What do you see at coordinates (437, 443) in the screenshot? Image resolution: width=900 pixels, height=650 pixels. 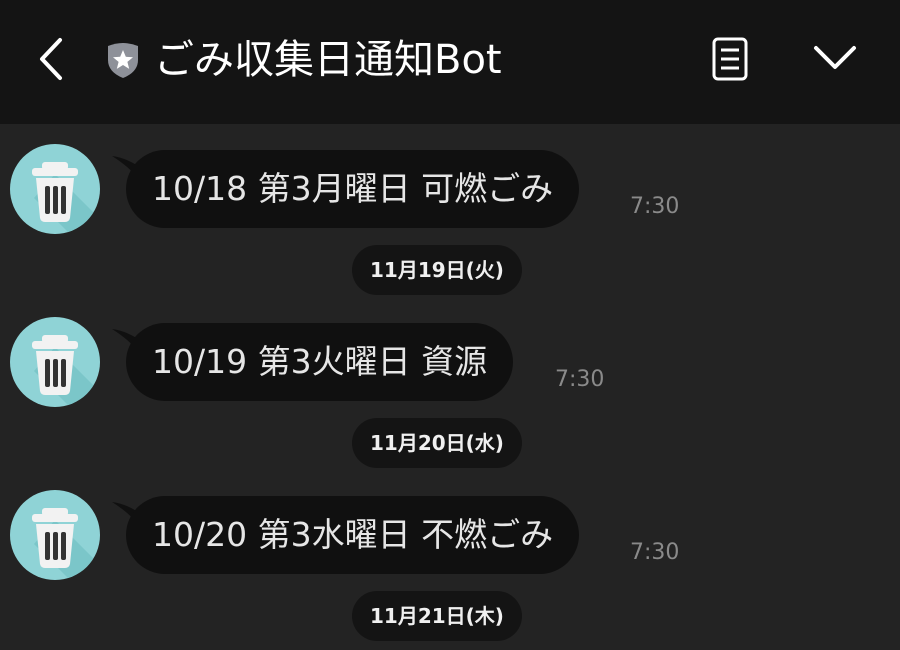 I see `date-separator: 11月20日(水)` at bounding box center [437, 443].